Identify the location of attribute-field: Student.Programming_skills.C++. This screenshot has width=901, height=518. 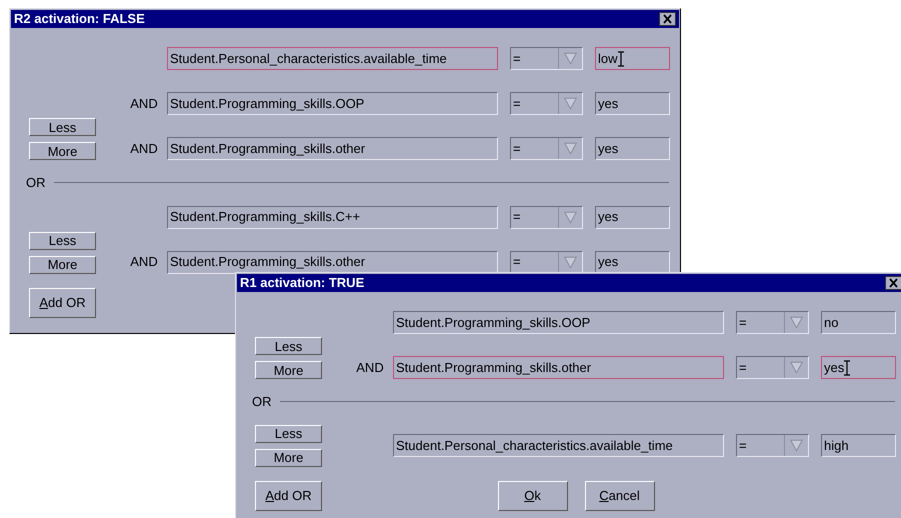
(332, 217).